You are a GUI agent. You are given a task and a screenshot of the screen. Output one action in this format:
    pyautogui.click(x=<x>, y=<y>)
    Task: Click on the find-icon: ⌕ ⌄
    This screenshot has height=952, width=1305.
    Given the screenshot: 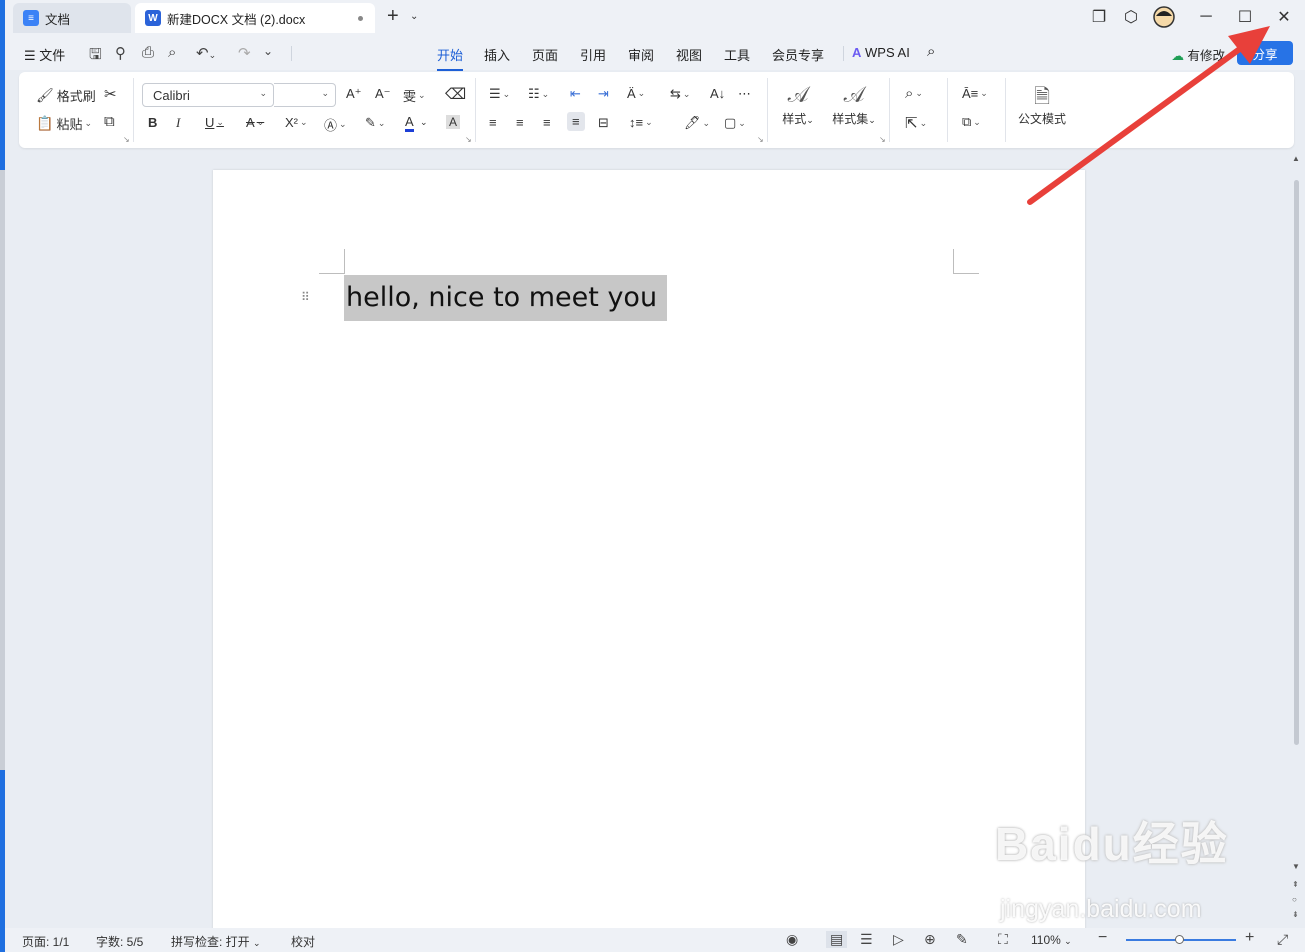 What is the action you would take?
    pyautogui.click(x=914, y=93)
    